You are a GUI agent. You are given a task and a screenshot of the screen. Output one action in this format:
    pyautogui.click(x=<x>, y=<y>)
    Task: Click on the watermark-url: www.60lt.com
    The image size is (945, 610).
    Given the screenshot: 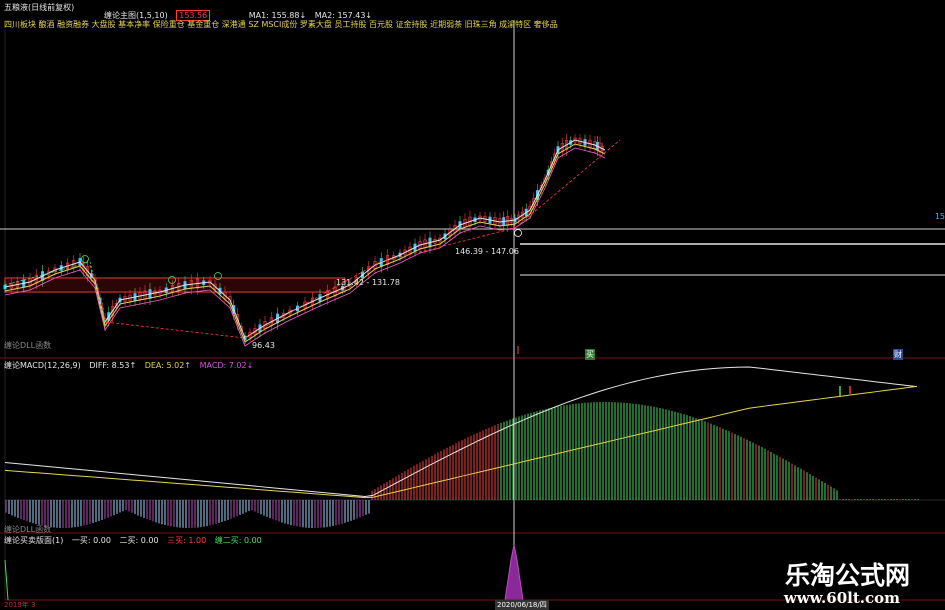 What is the action you would take?
    pyautogui.click(x=841, y=598)
    